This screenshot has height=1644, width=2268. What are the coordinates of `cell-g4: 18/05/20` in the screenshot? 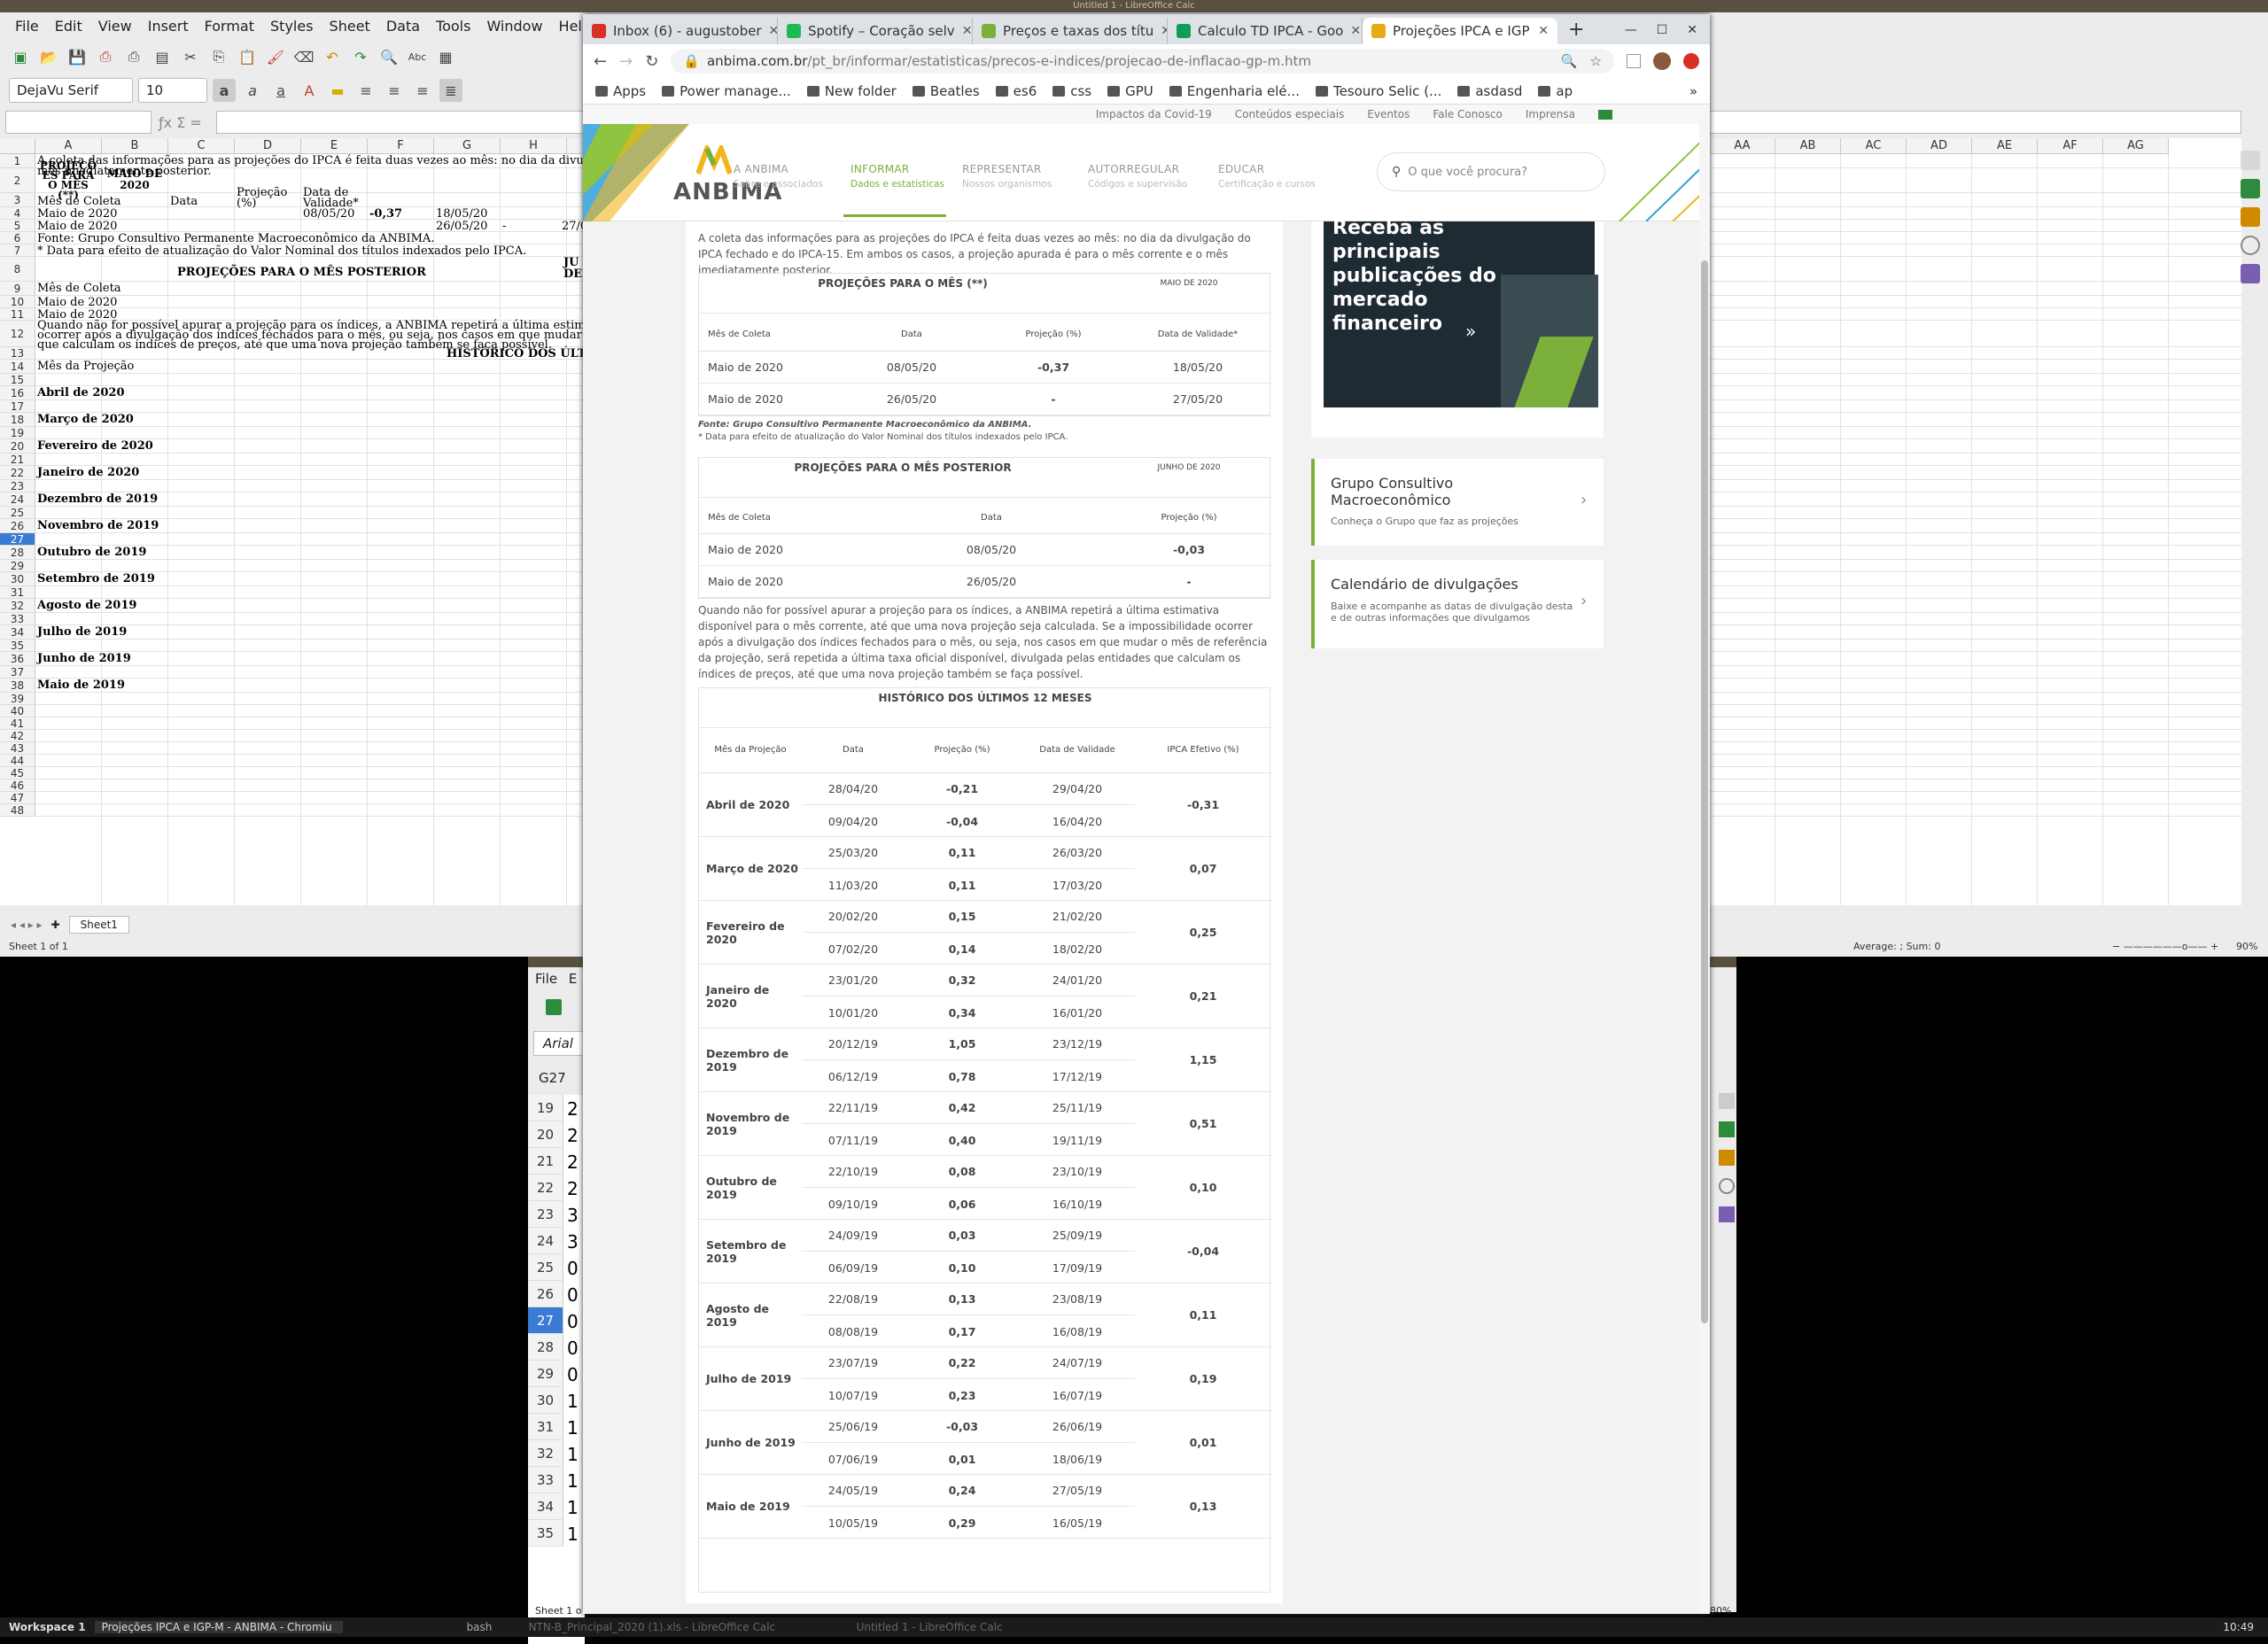 It's located at (461, 214).